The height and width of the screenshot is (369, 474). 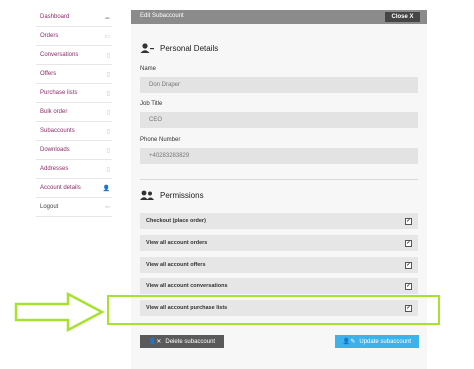 I want to click on box-icon: ▭, so click(x=107, y=36).